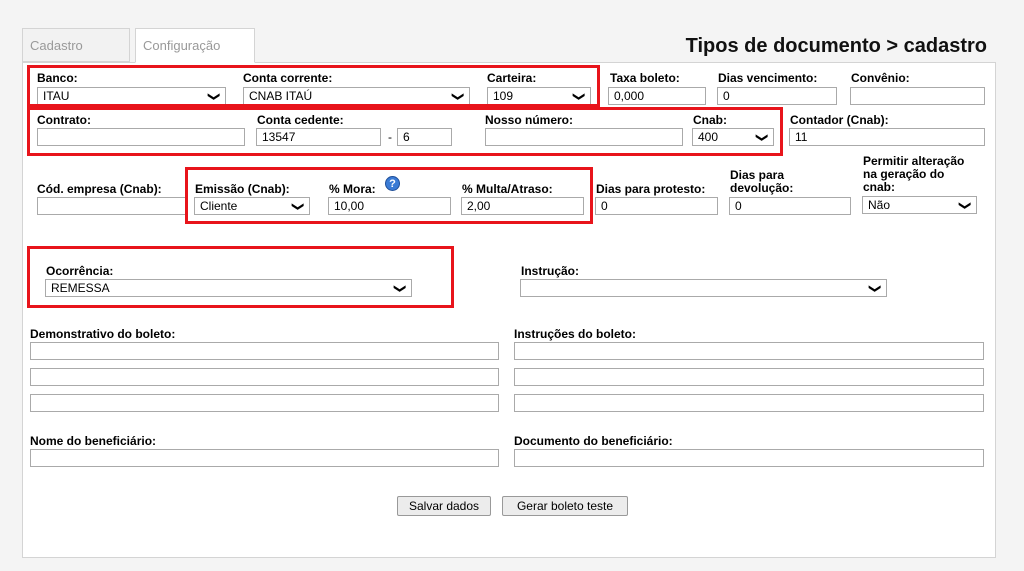  I want to click on dias-vencimento-input: 0, so click(777, 96).